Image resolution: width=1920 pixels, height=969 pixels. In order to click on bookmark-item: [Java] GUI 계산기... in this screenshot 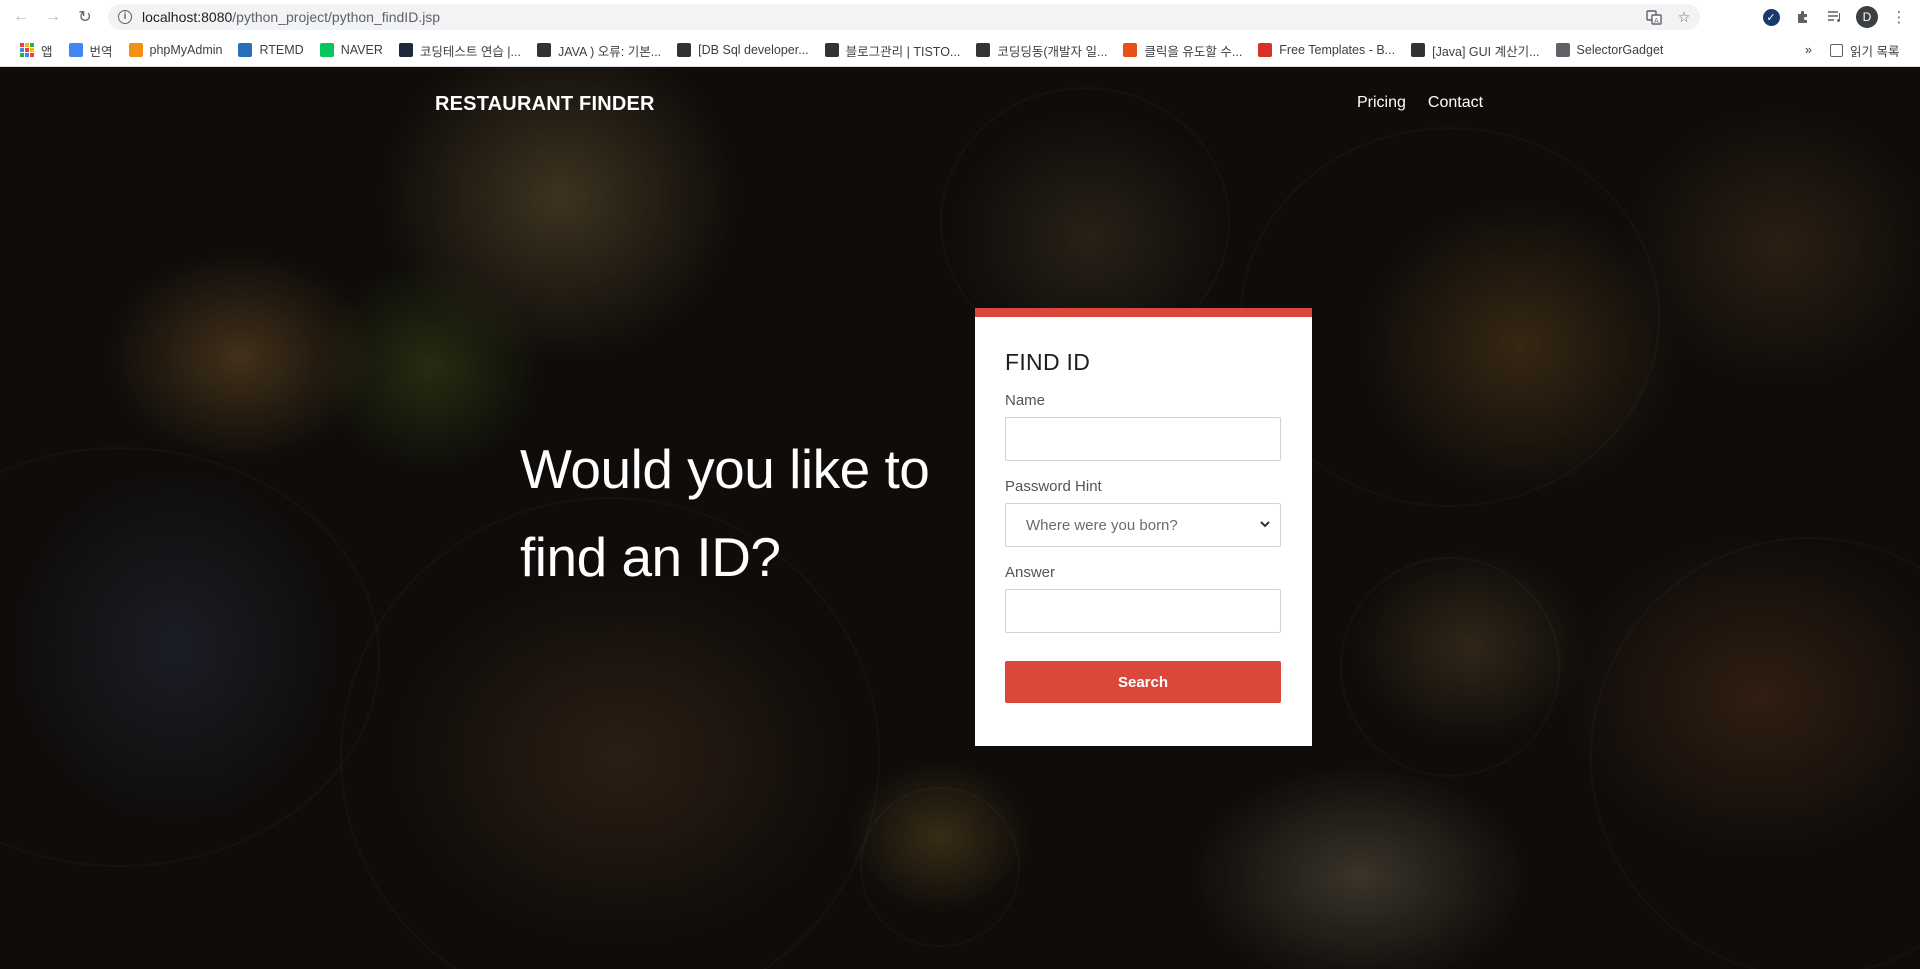, I will do `click(1475, 50)`.